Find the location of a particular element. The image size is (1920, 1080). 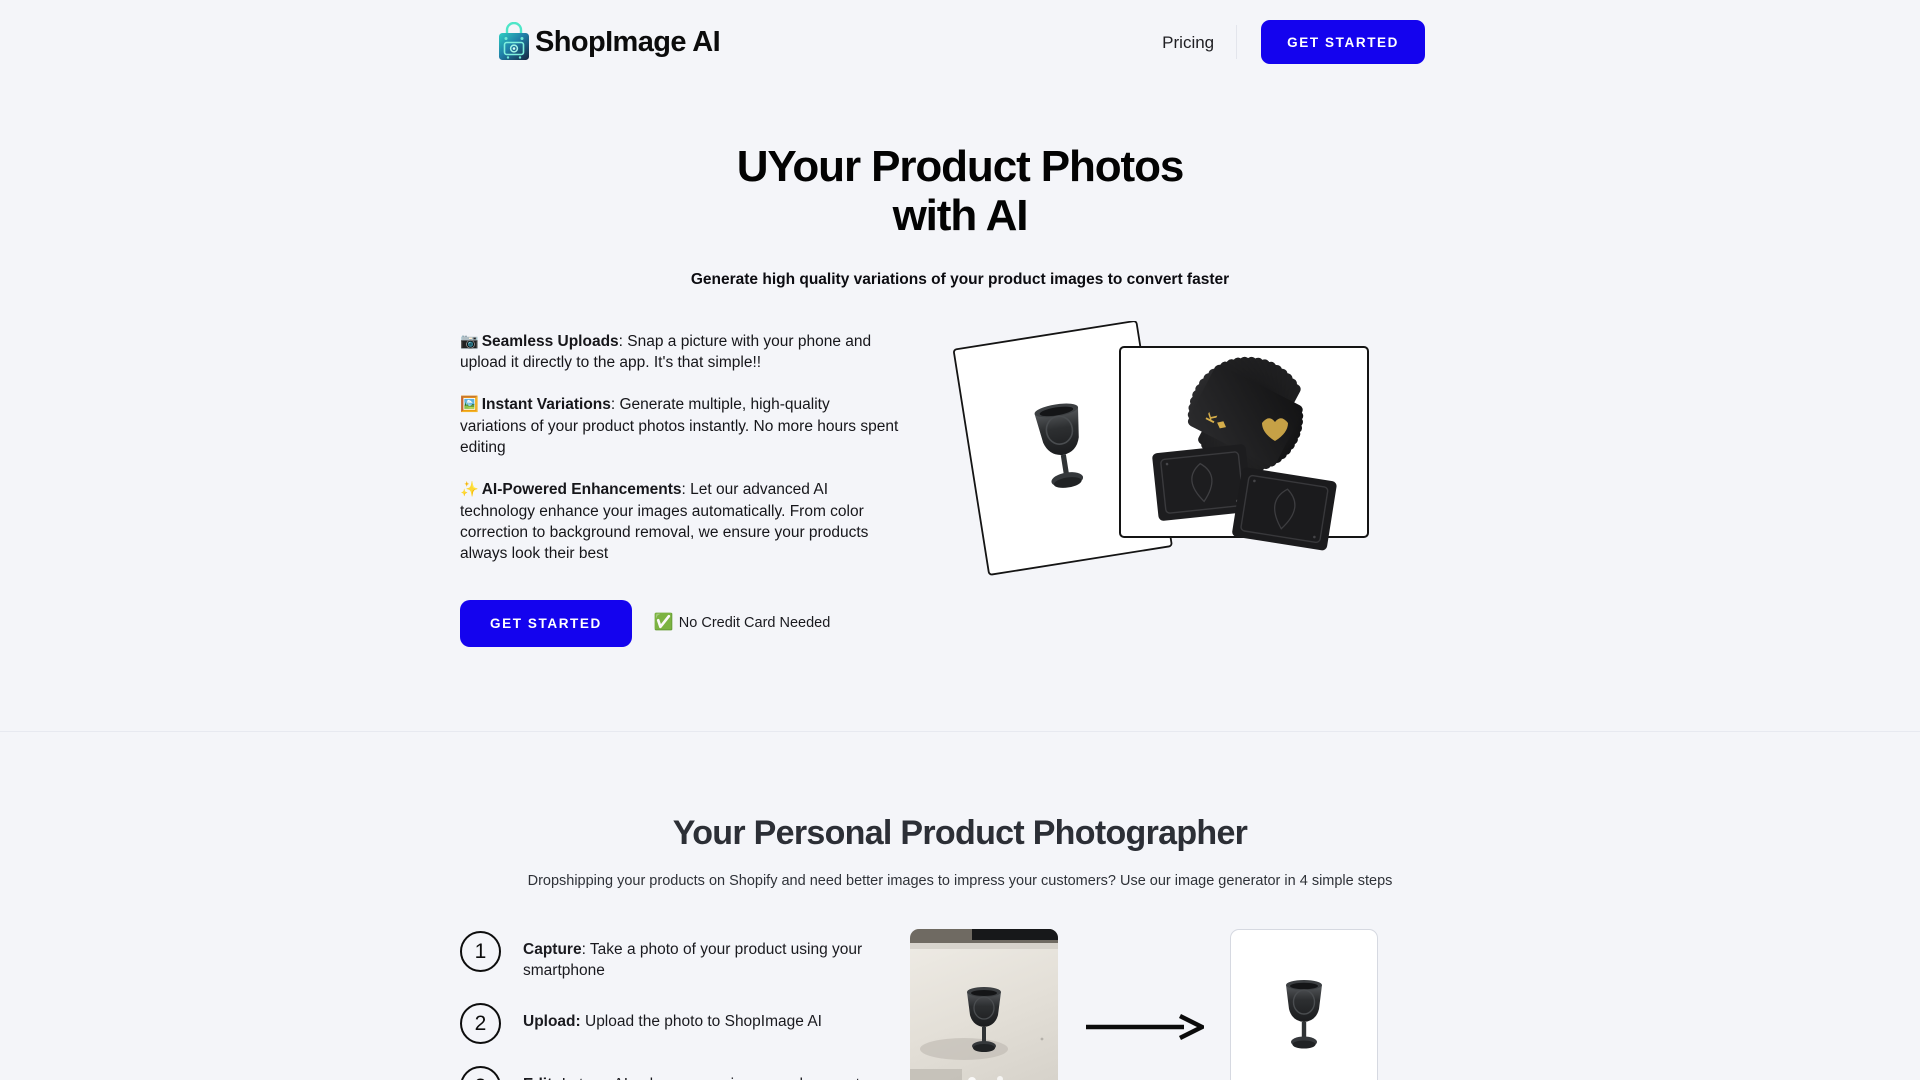

step-number-badge: 1 is located at coordinates (480, 951).